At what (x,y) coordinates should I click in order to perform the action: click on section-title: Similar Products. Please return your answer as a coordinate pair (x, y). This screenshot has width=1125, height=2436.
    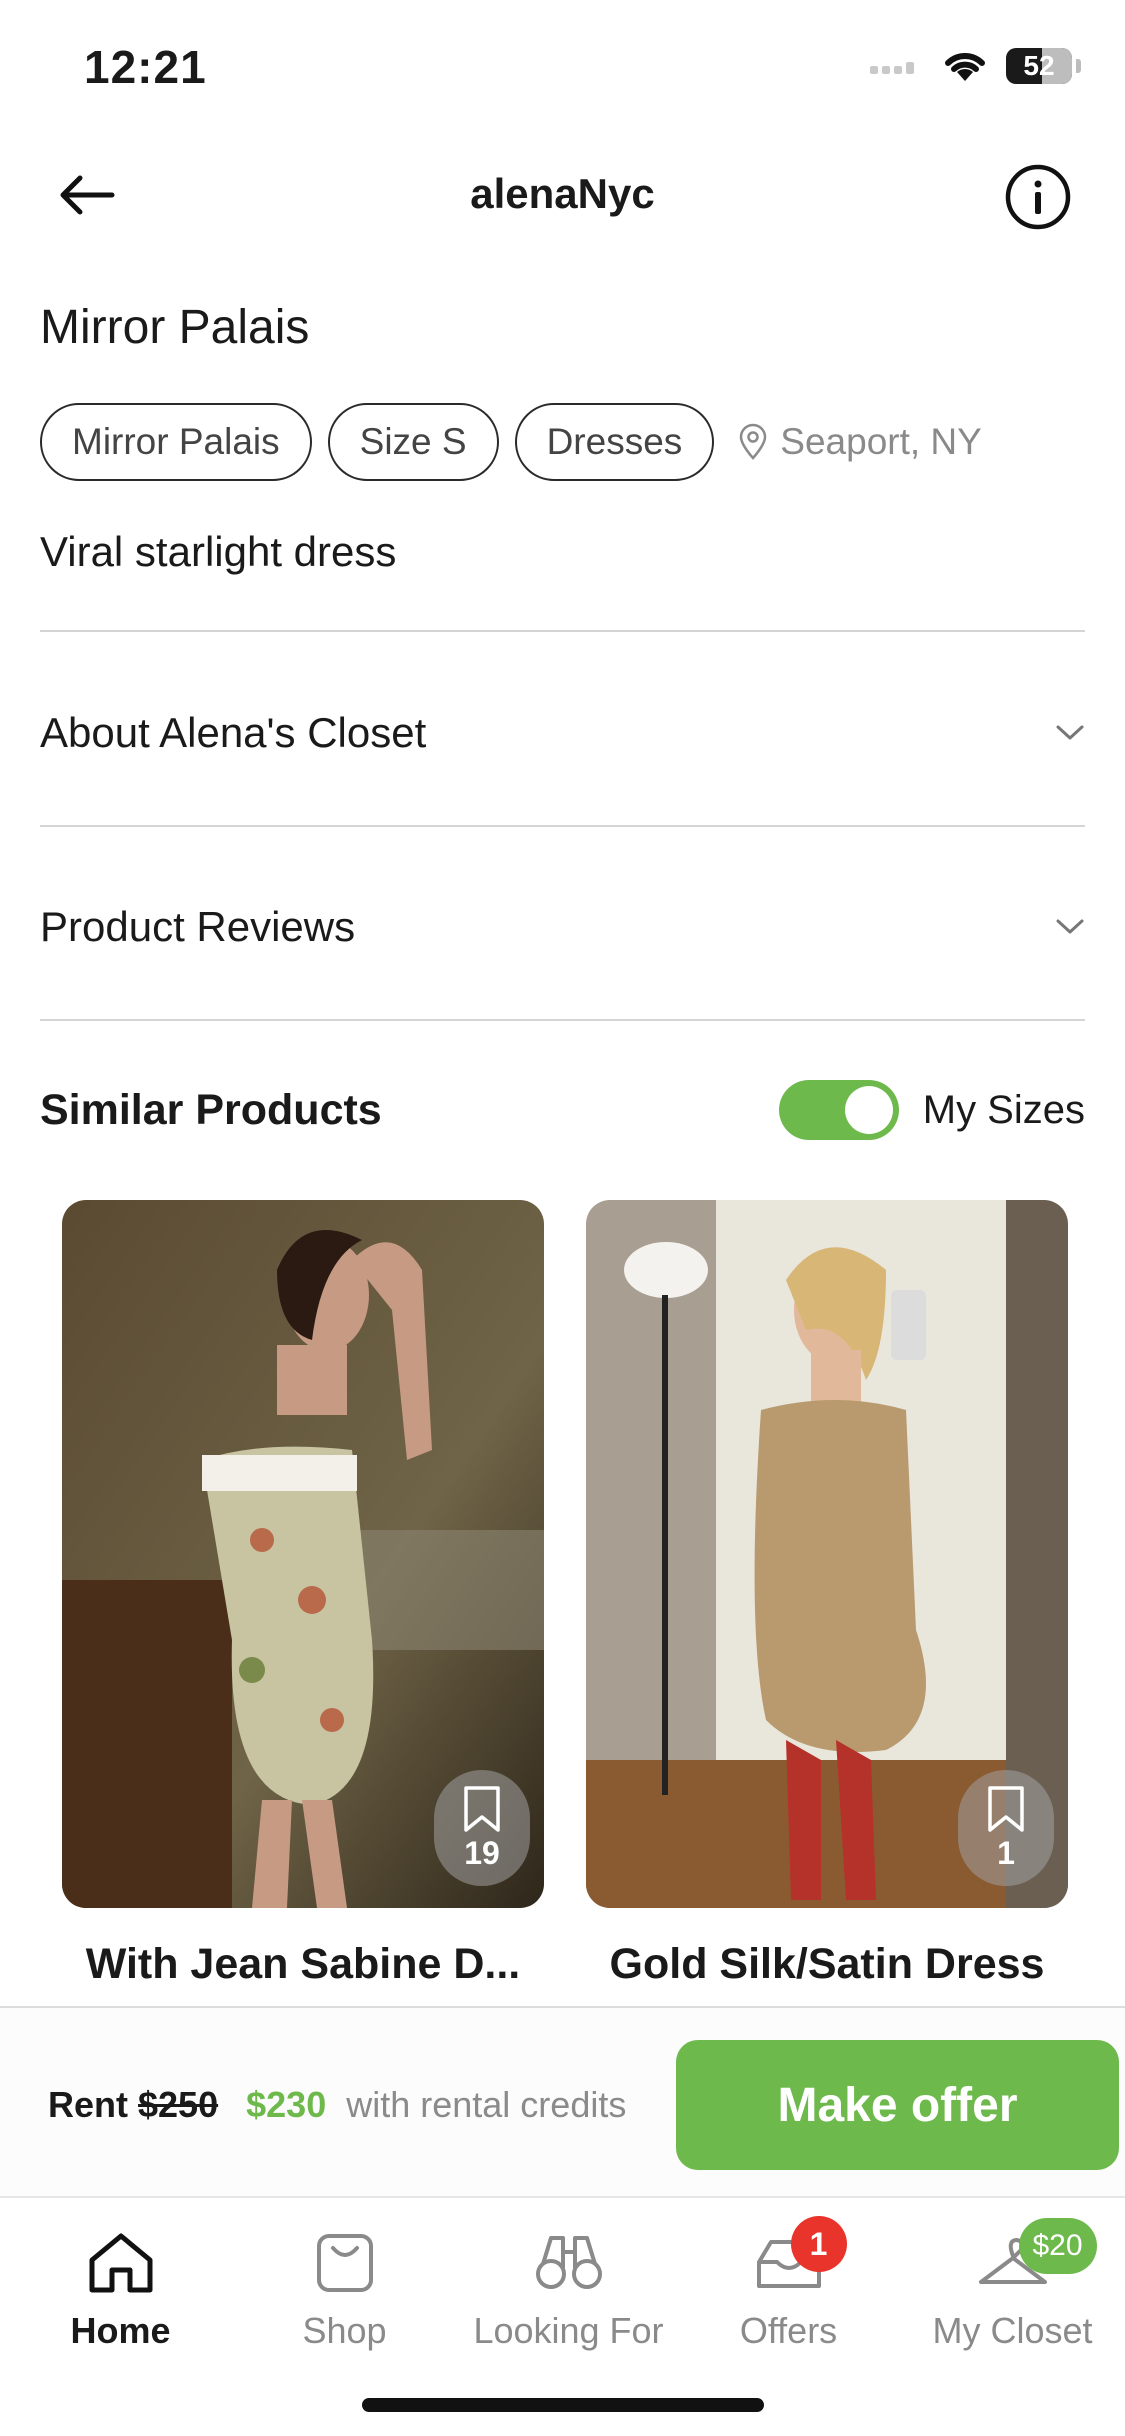
    Looking at the image, I should click on (211, 1109).